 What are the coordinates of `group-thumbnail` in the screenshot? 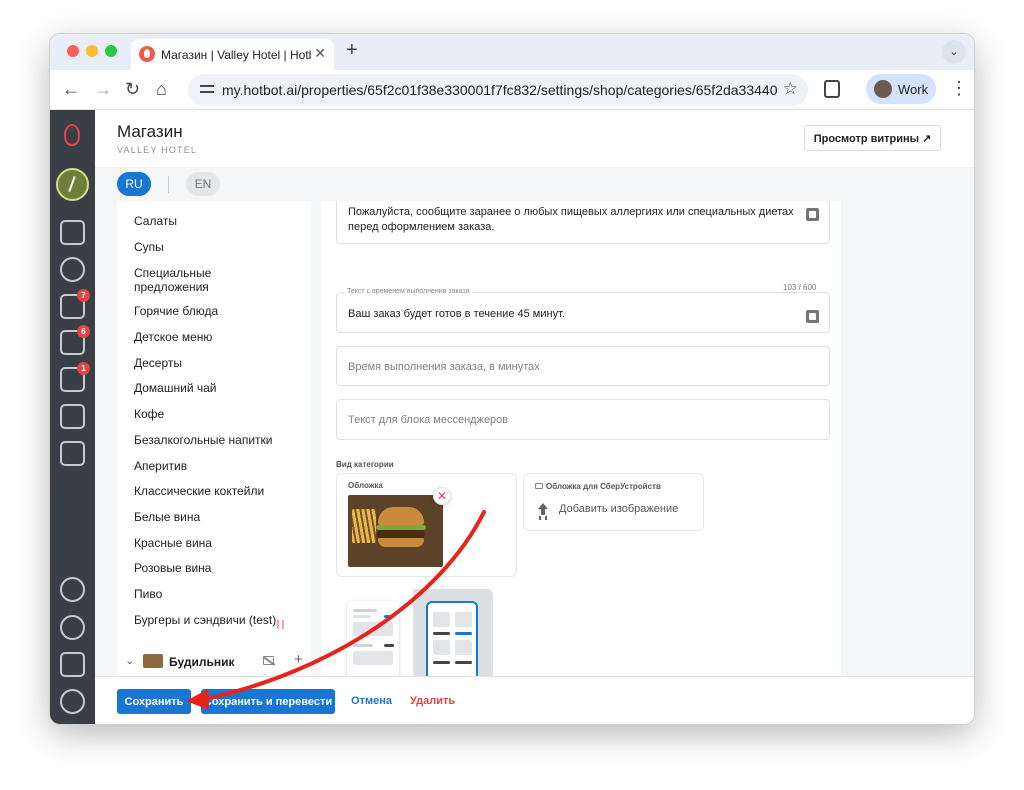 It's located at (153, 661).